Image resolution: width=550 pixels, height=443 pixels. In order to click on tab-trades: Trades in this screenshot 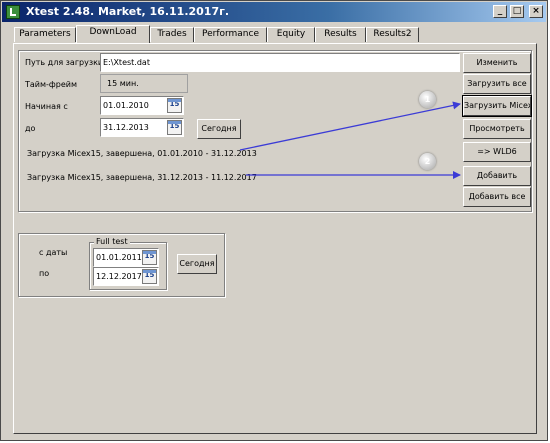, I will do `click(172, 34)`.